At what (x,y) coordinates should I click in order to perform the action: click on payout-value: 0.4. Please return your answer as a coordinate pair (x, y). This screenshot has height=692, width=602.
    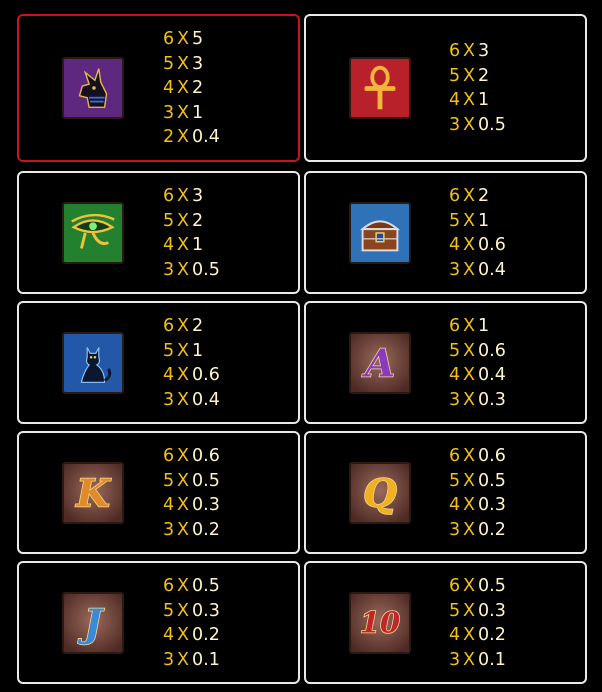
    Looking at the image, I should click on (206, 399).